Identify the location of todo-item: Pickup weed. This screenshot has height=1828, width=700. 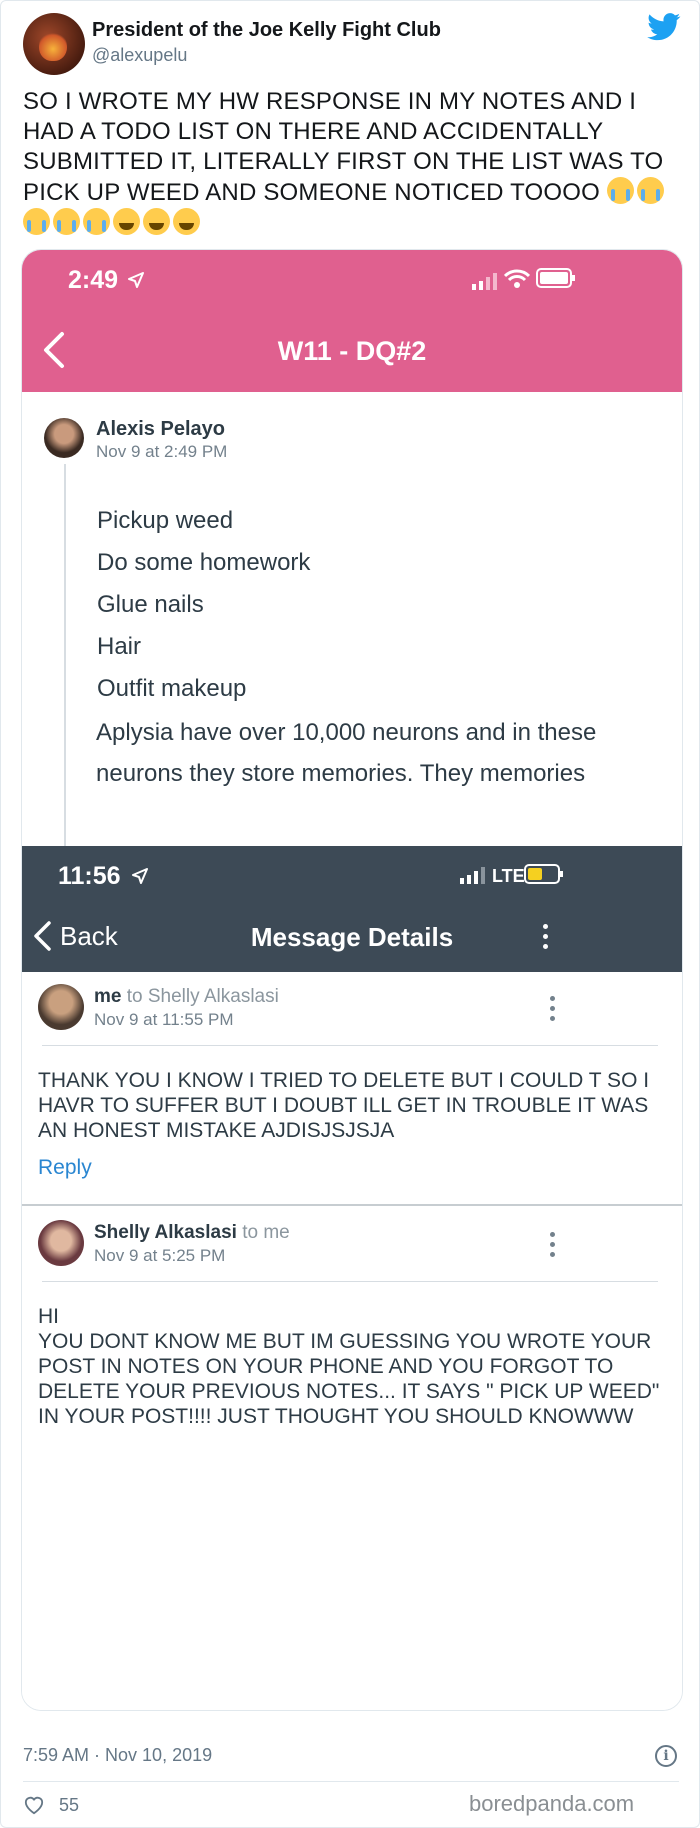
(165, 520).